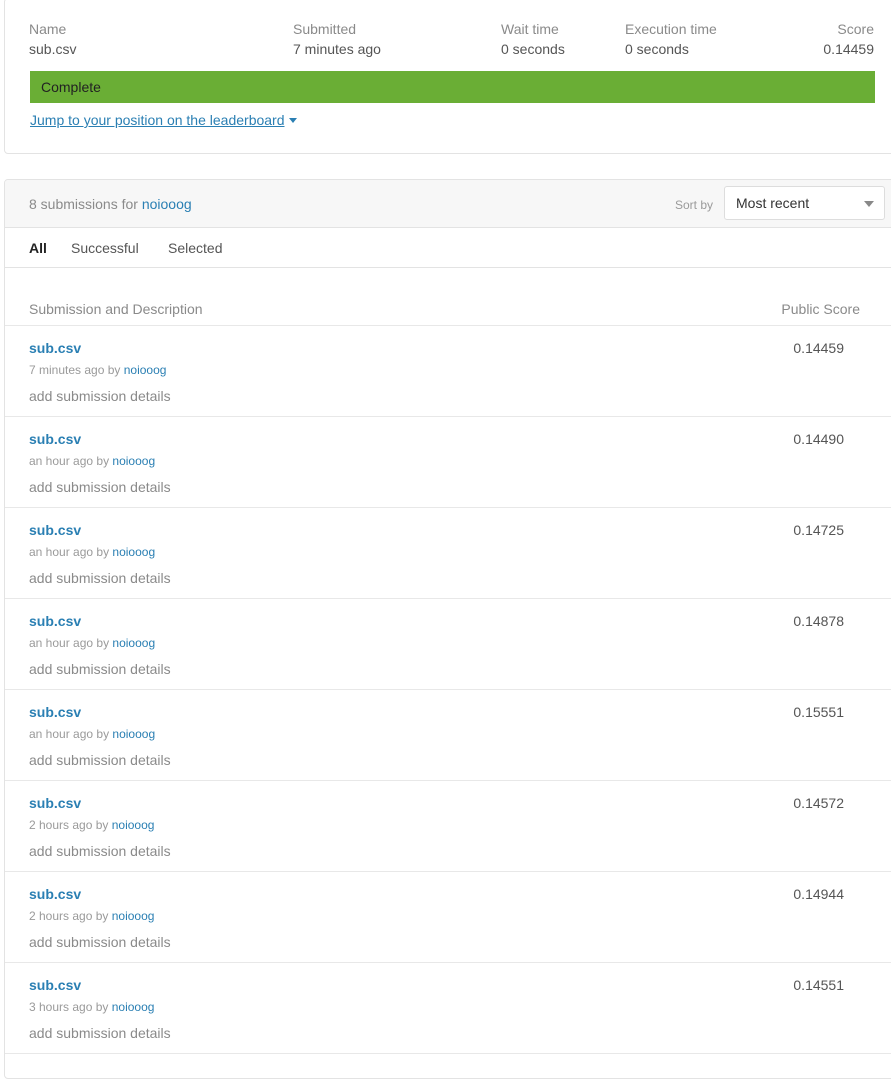 The height and width of the screenshot is (1079, 891). Describe the element at coordinates (818, 439) in the screenshot. I see `public-score: 0.14490` at that location.